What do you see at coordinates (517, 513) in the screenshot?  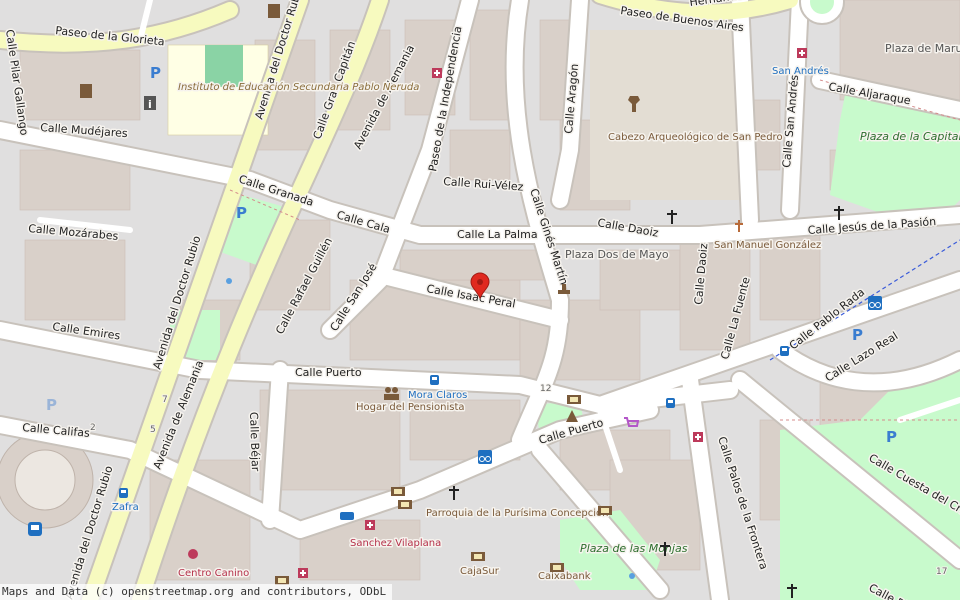 I see `poi-label: Parroquia de la Purísima Concepción` at bounding box center [517, 513].